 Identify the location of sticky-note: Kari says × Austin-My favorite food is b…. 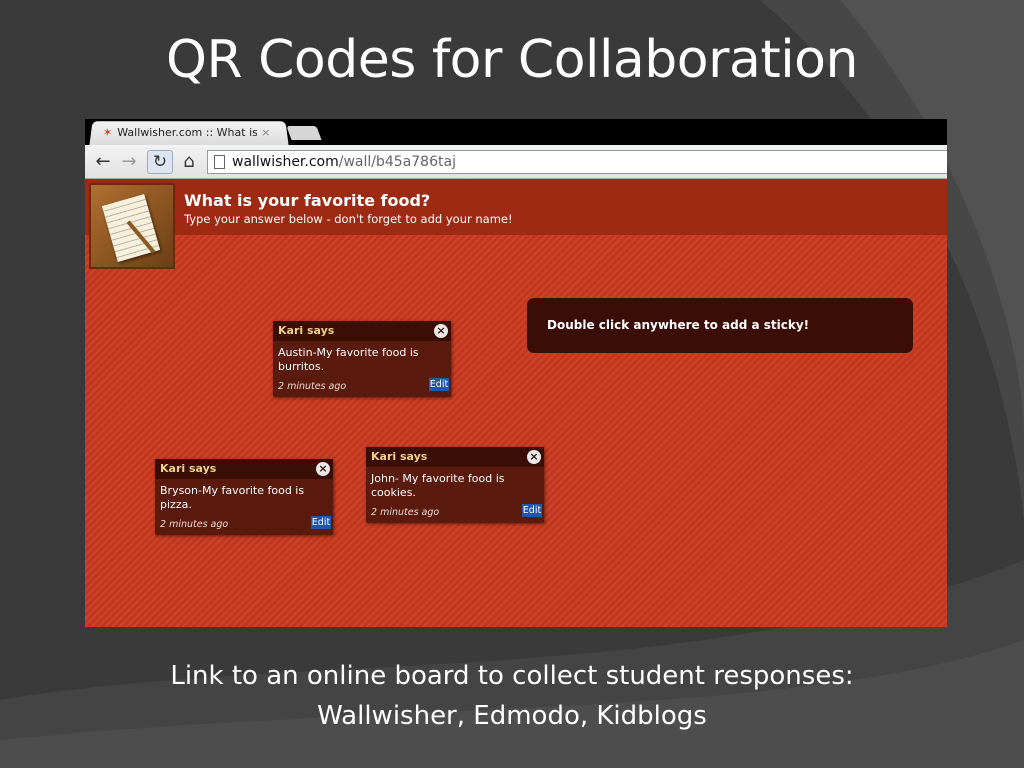
(362, 359).